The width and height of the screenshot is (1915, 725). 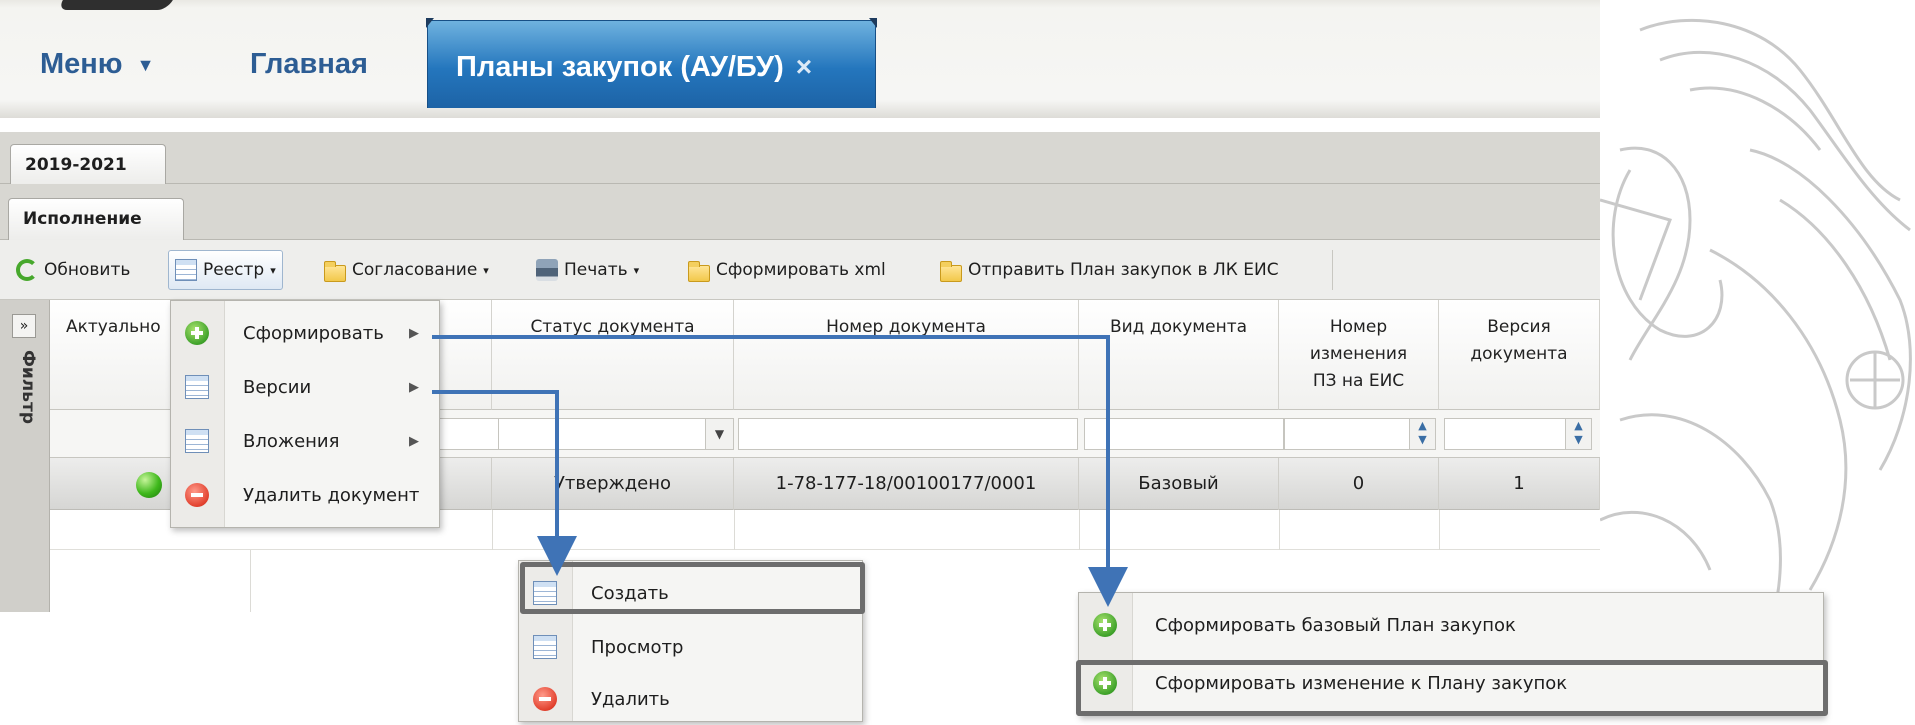 I want to click on expand-icon: », so click(x=24, y=326).